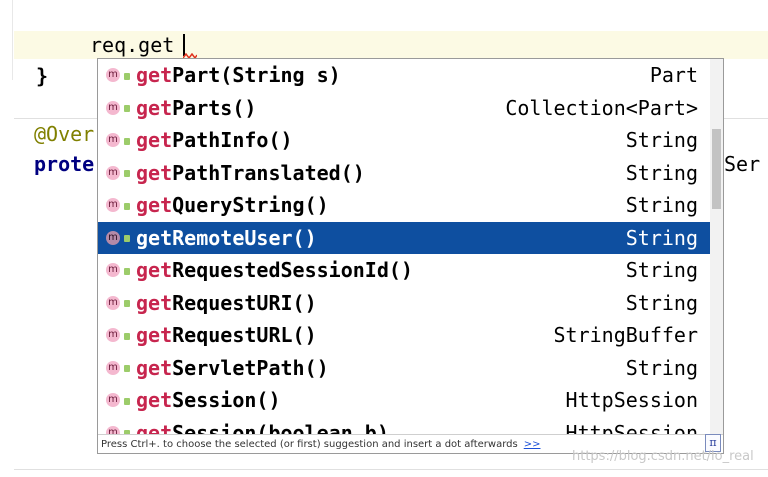 Image resolution: width=768 pixels, height=477 pixels. I want to click on completion-item-type: StringBuffer, so click(626, 335).